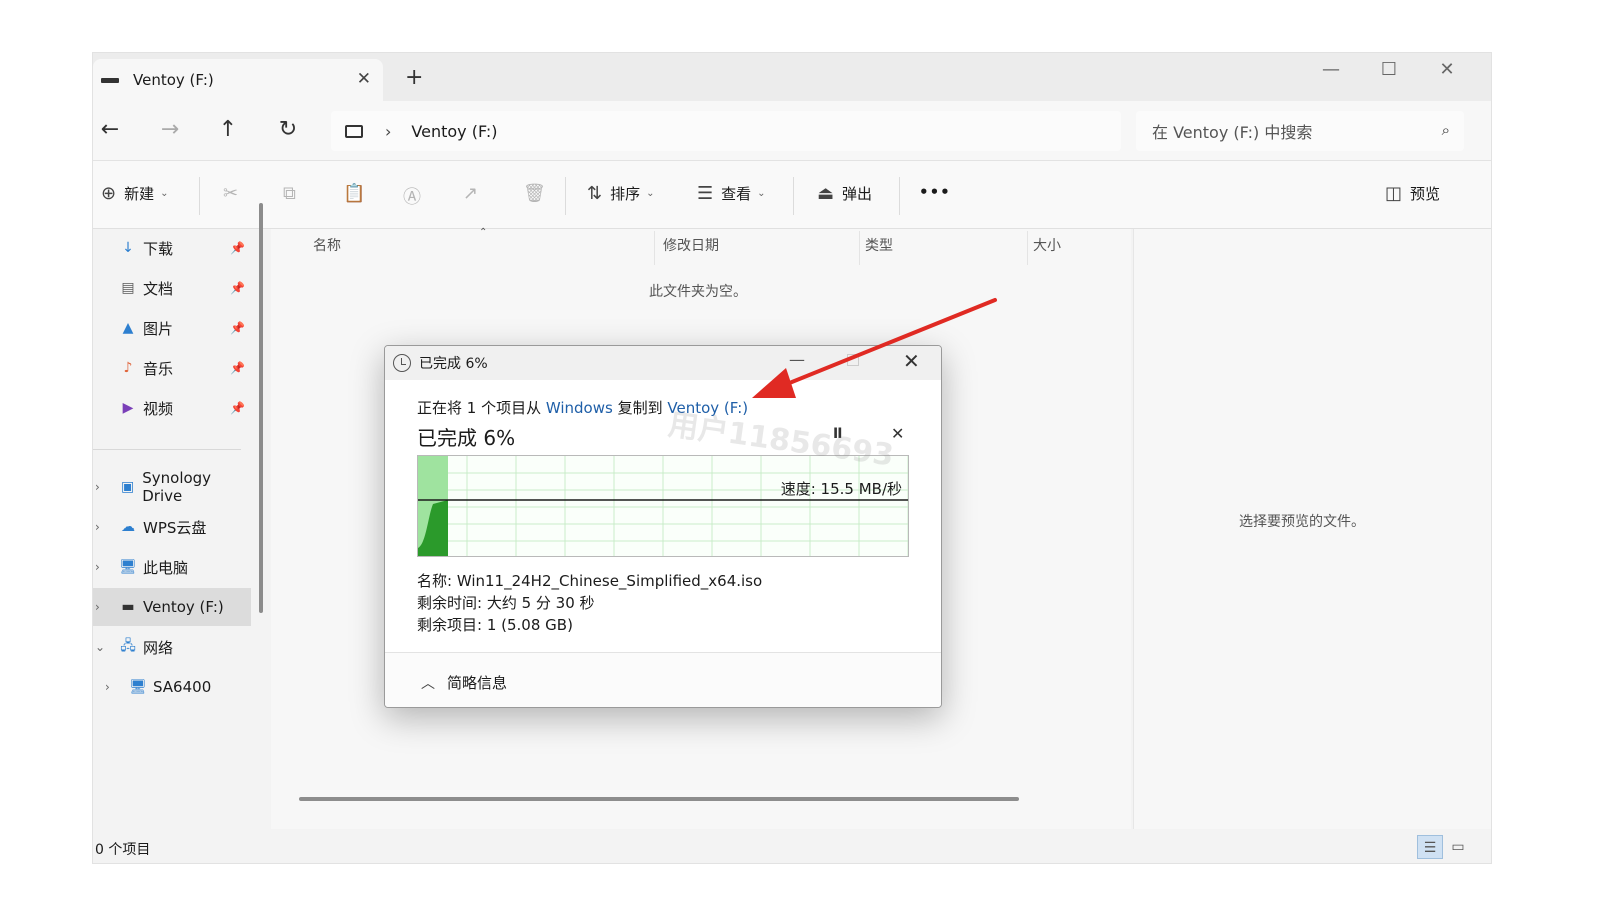 The image size is (1601, 910). What do you see at coordinates (691, 245) in the screenshot?
I see `column-header-date: 修改日期` at bounding box center [691, 245].